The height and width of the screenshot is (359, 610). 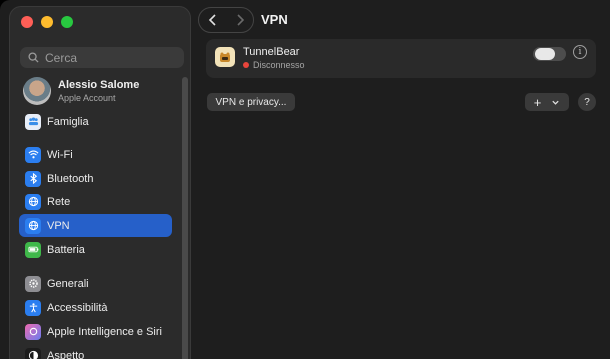 I want to click on sidebar-item-label: Rete, so click(x=59, y=201).